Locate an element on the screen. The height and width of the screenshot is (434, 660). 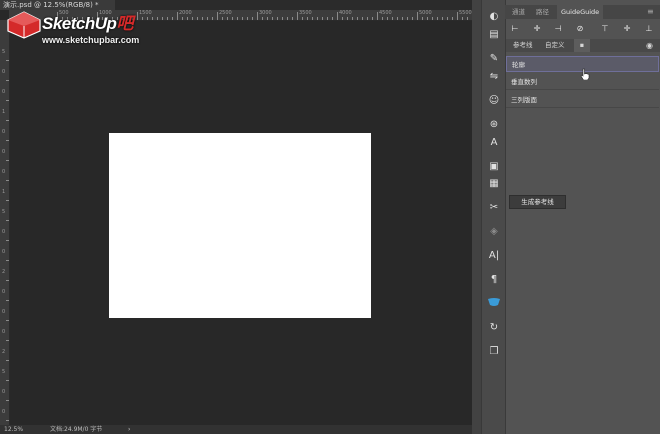
sketchup-logo-icon is located at coordinates (24, 25).